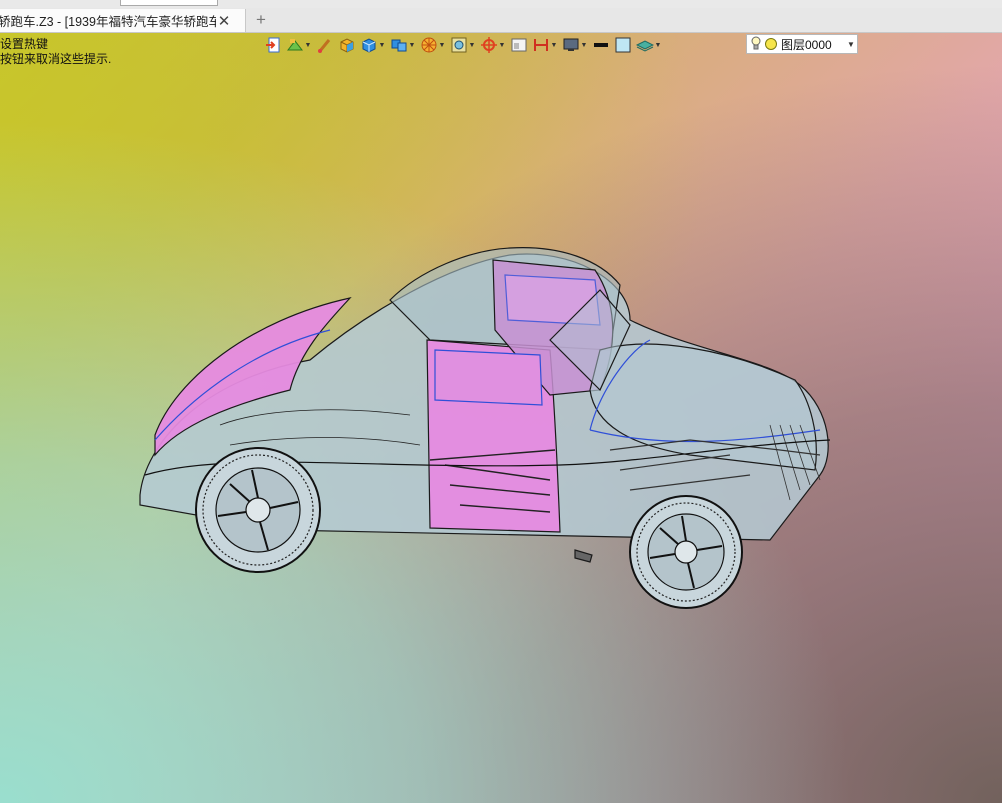  I want to click on section-view-icon: ▼, so click(463, 45).